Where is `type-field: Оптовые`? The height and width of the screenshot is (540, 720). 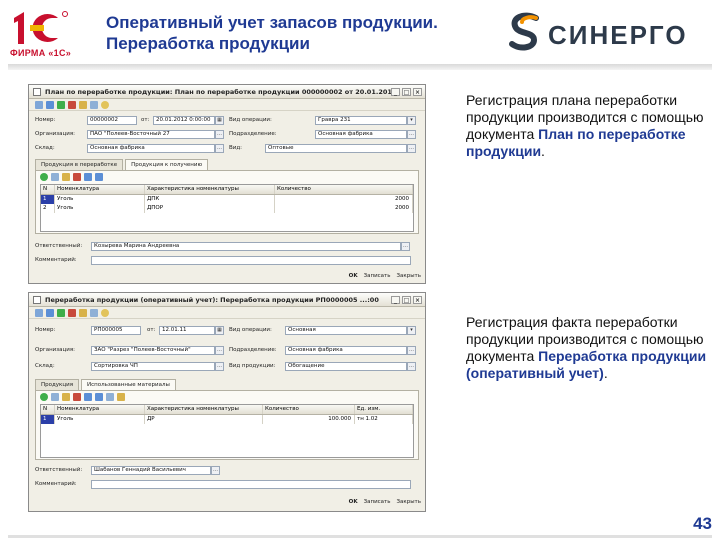
type-field: Оптовые is located at coordinates (336, 148).